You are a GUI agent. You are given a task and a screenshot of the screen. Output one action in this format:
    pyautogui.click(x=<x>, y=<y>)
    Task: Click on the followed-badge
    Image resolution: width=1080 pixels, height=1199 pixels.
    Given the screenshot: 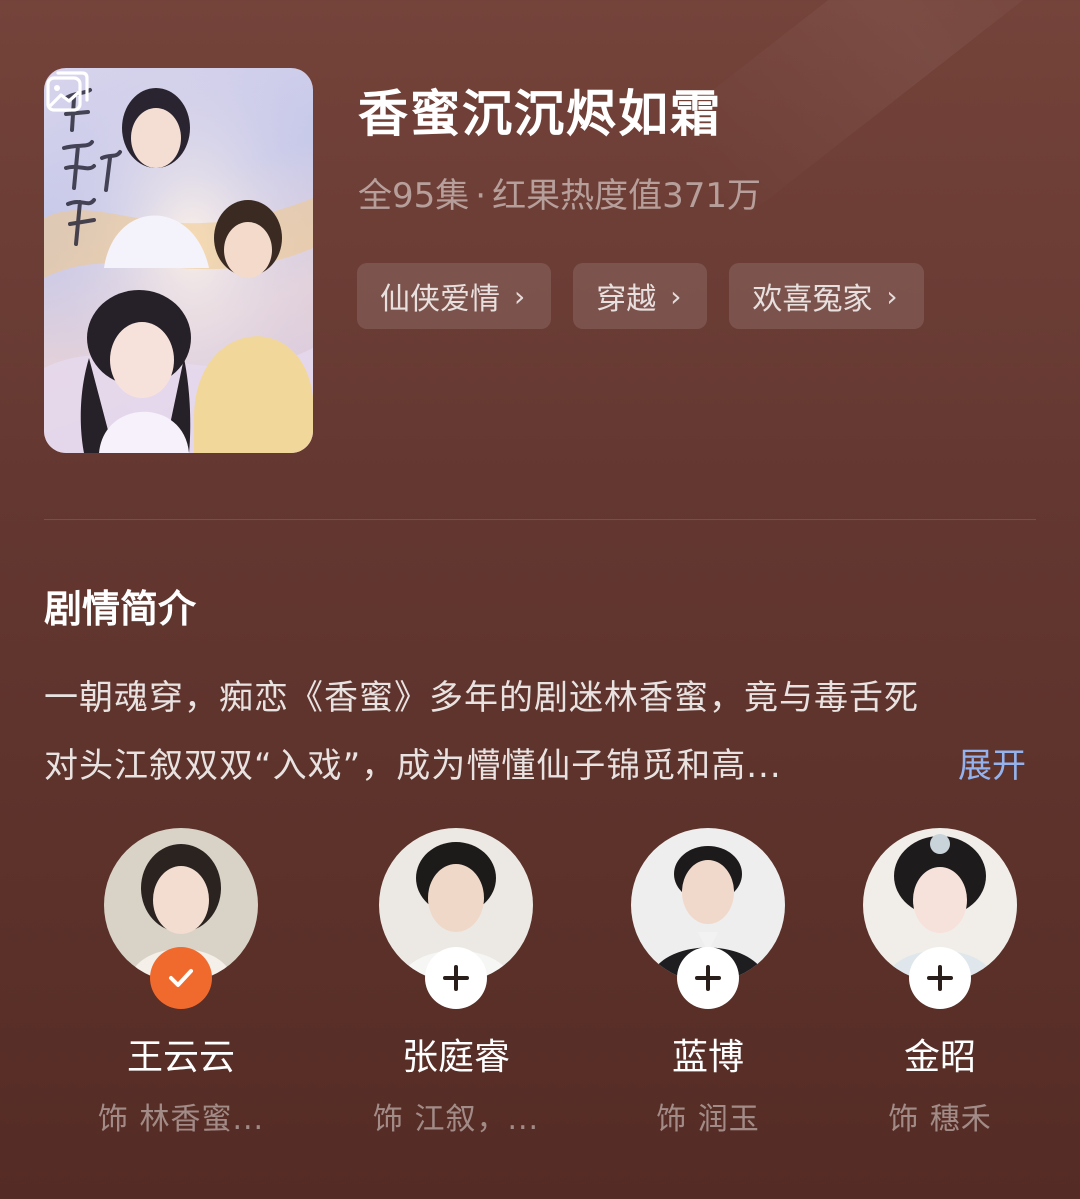 What is the action you would take?
    pyautogui.click(x=181, y=978)
    